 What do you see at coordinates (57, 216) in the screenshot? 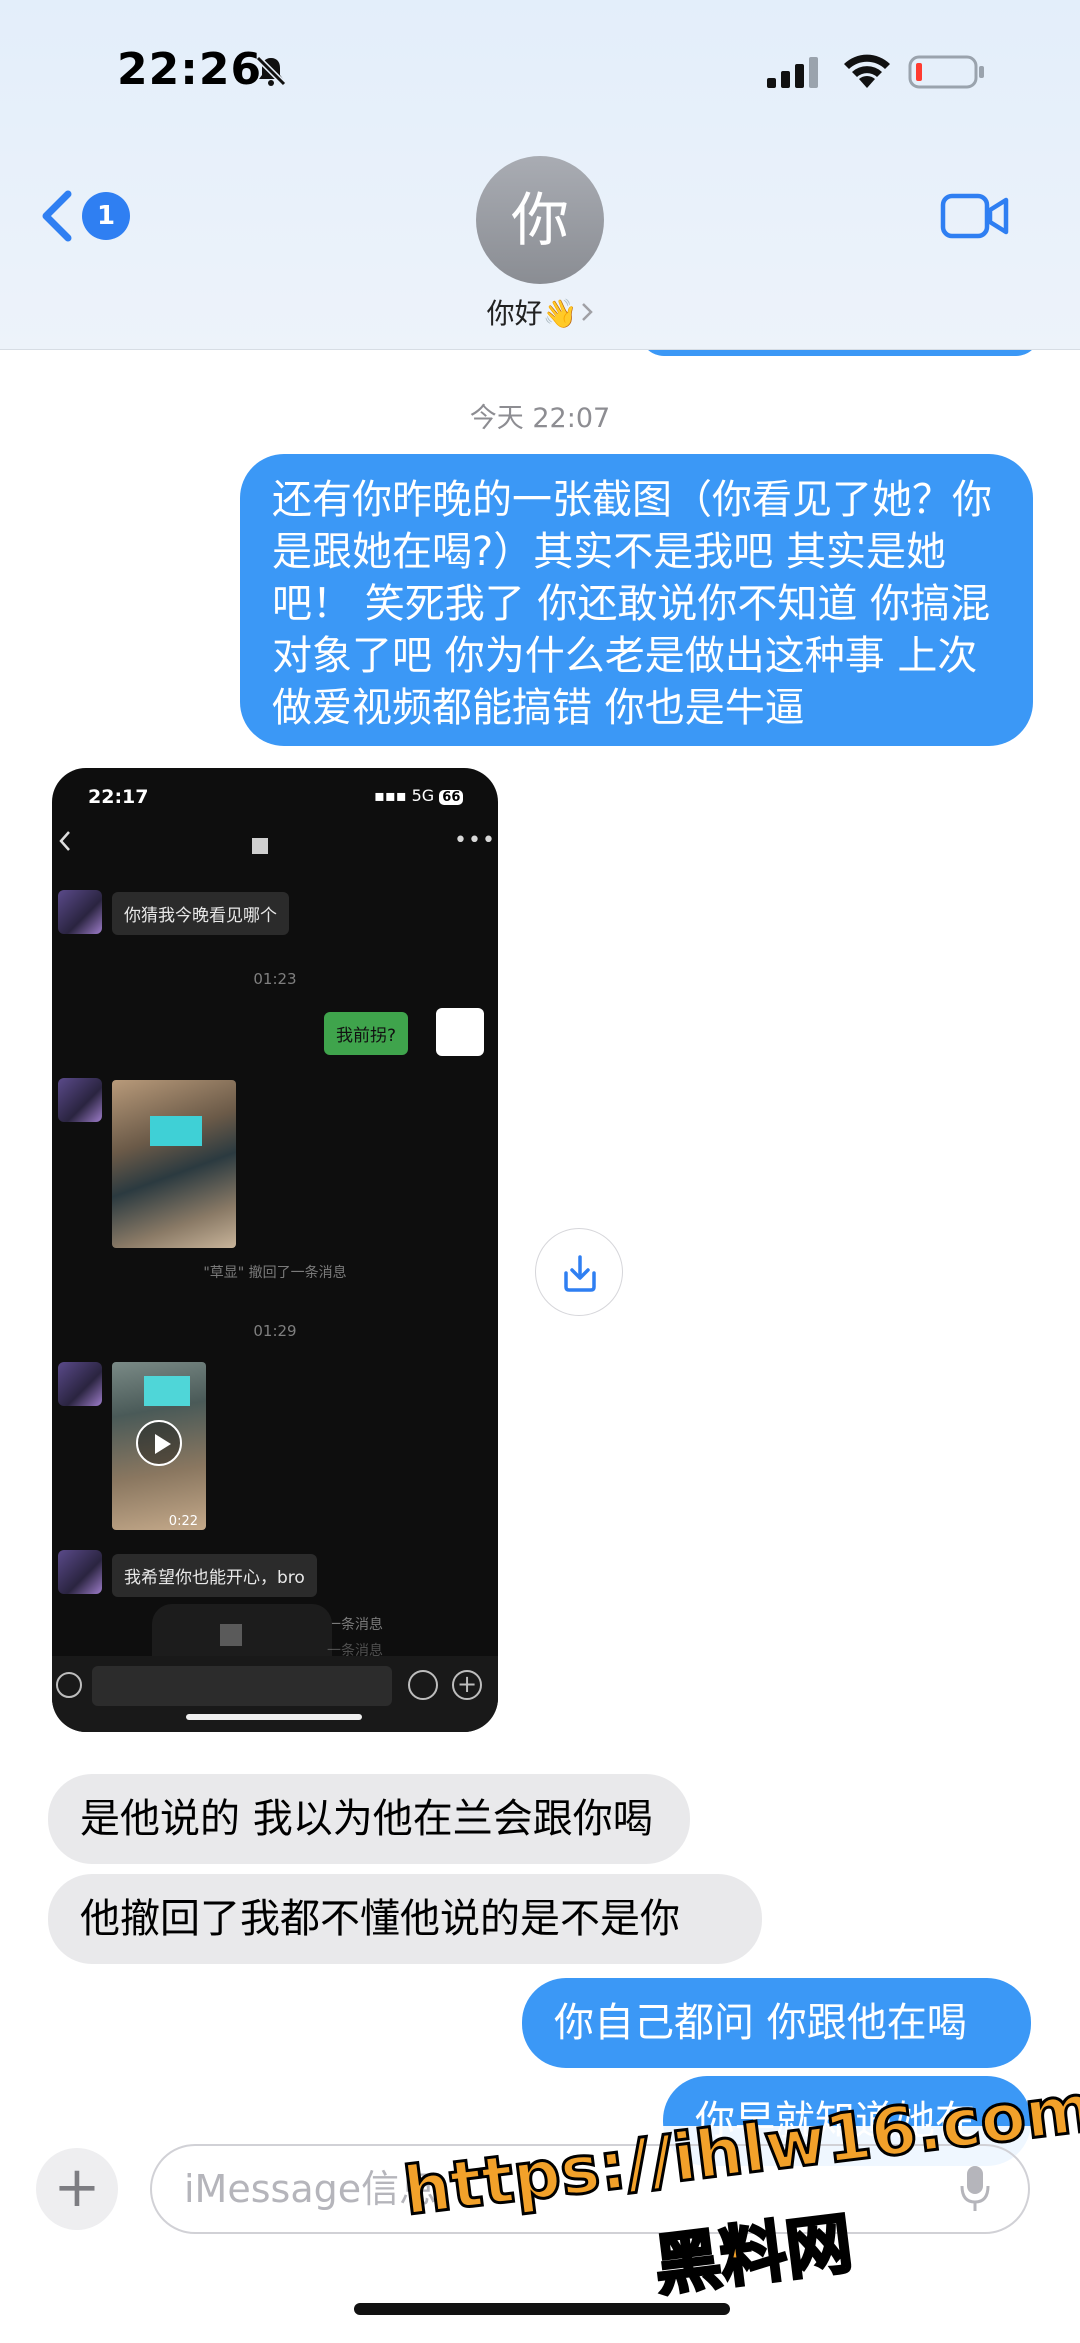
I see `back-chevron-icon` at bounding box center [57, 216].